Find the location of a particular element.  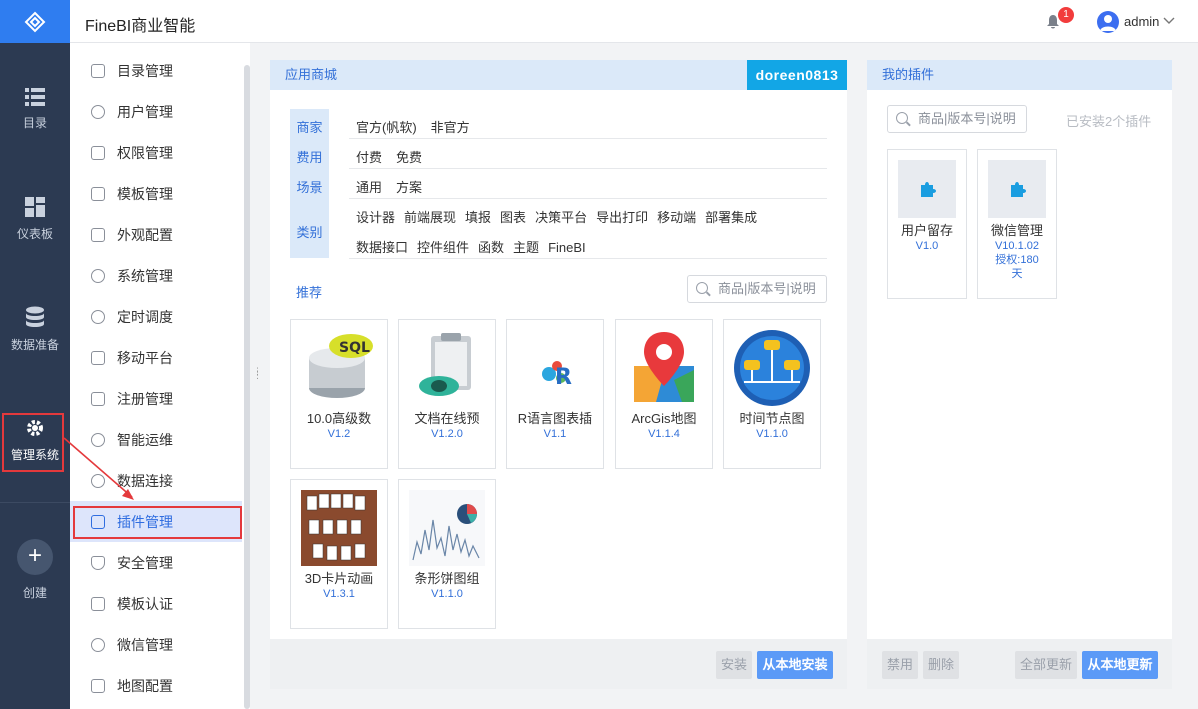

menu-item-security: 安全管理 is located at coordinates (156, 562).